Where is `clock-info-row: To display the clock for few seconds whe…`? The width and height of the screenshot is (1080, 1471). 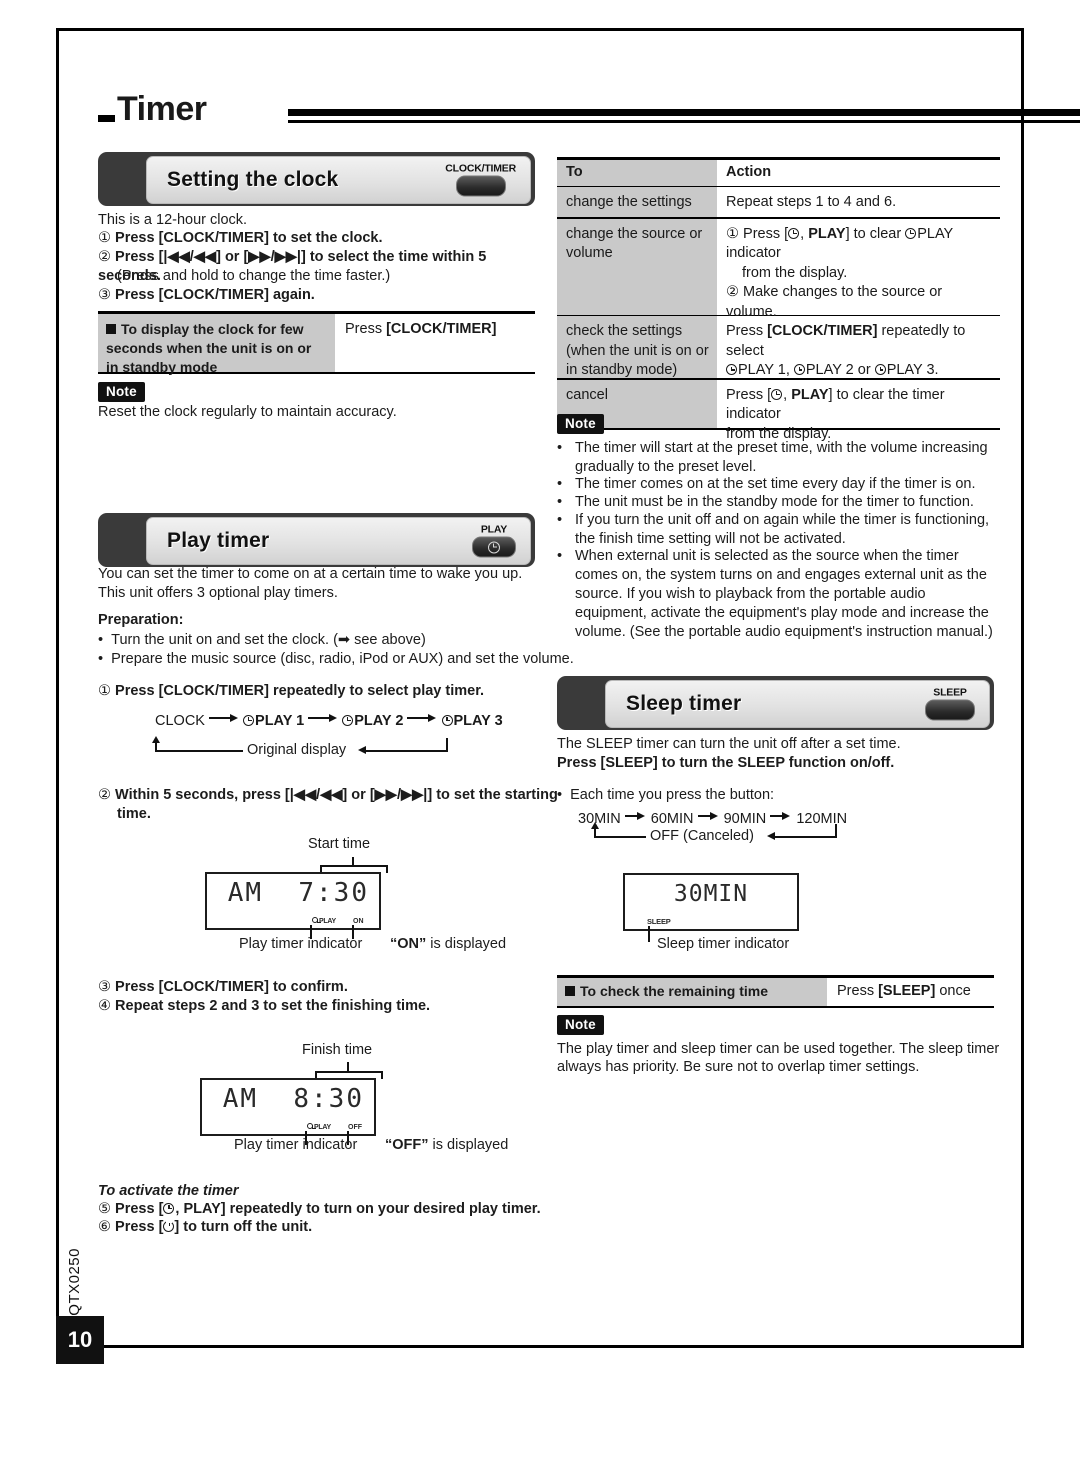 clock-info-row: To display the clock for few seconds whe… is located at coordinates (316, 344).